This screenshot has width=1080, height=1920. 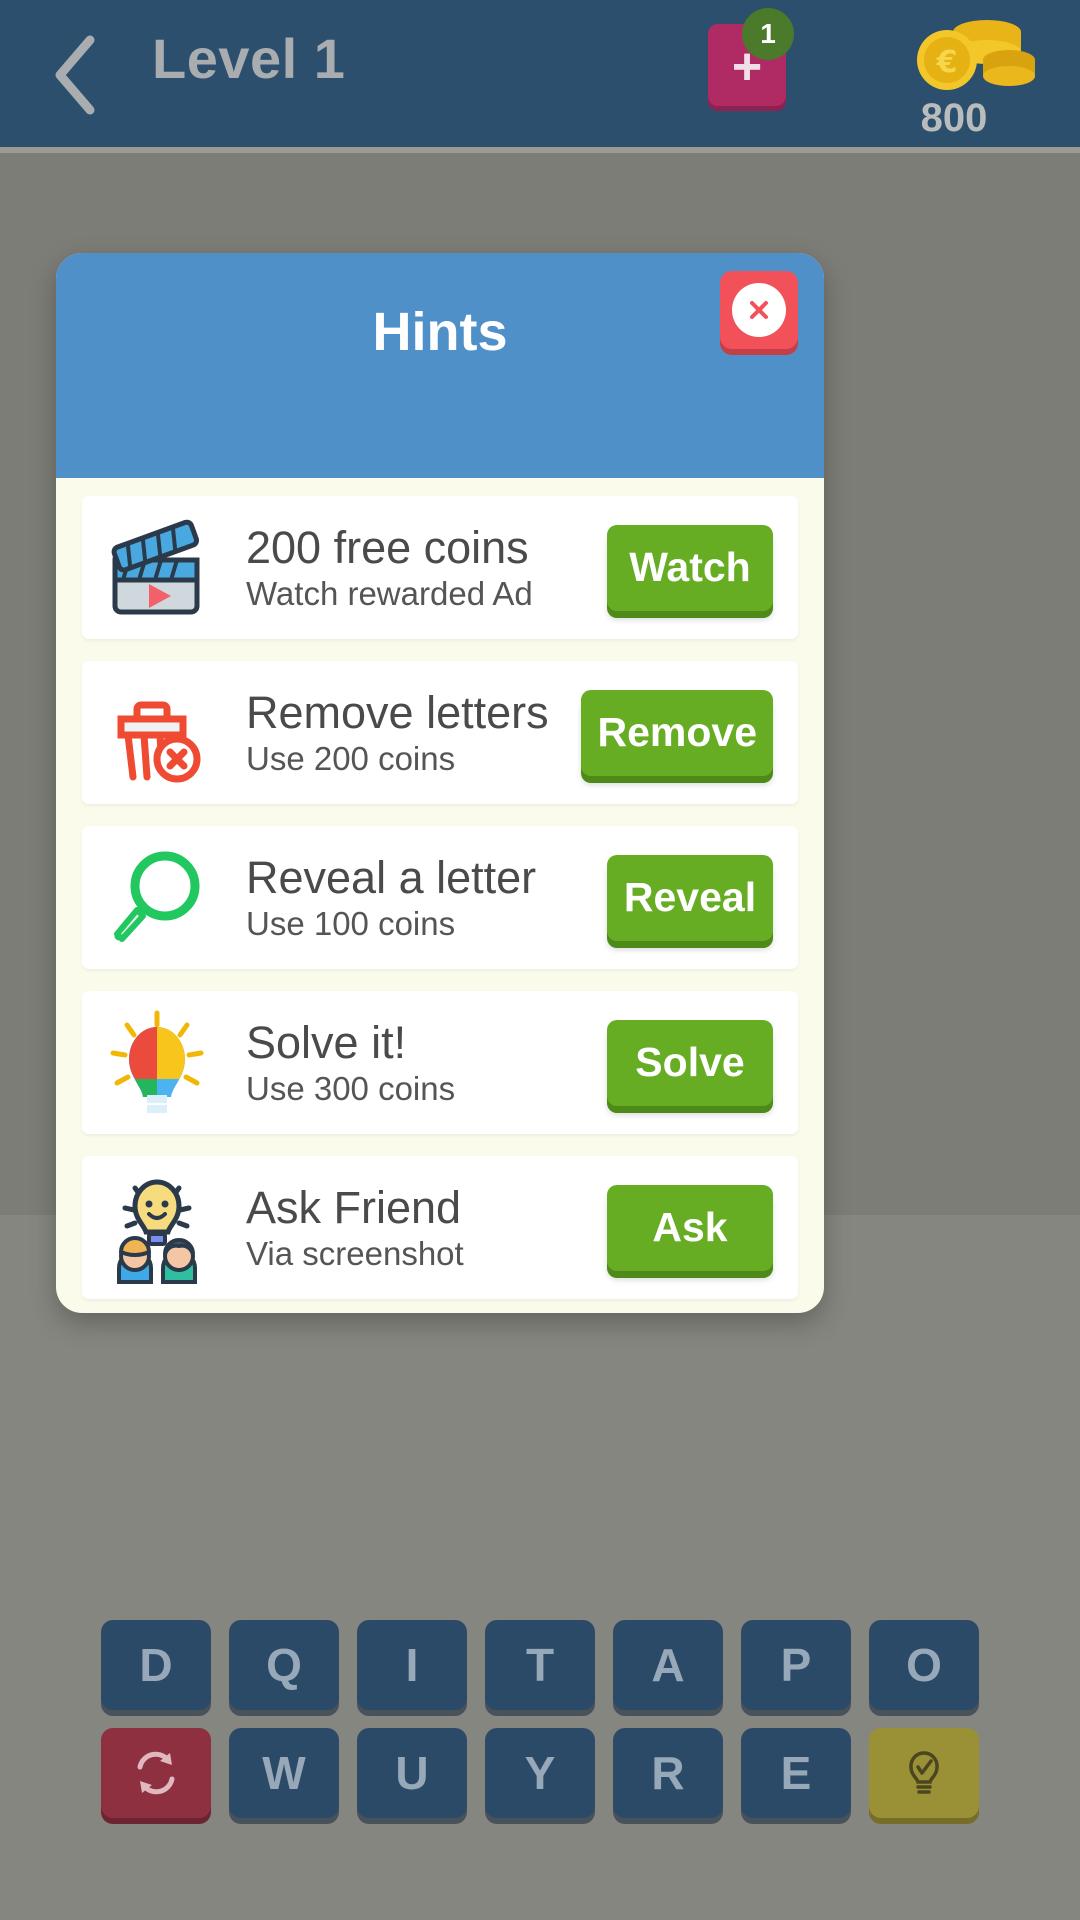 What do you see at coordinates (159, 741) in the screenshot?
I see `trash-delete-icon` at bounding box center [159, 741].